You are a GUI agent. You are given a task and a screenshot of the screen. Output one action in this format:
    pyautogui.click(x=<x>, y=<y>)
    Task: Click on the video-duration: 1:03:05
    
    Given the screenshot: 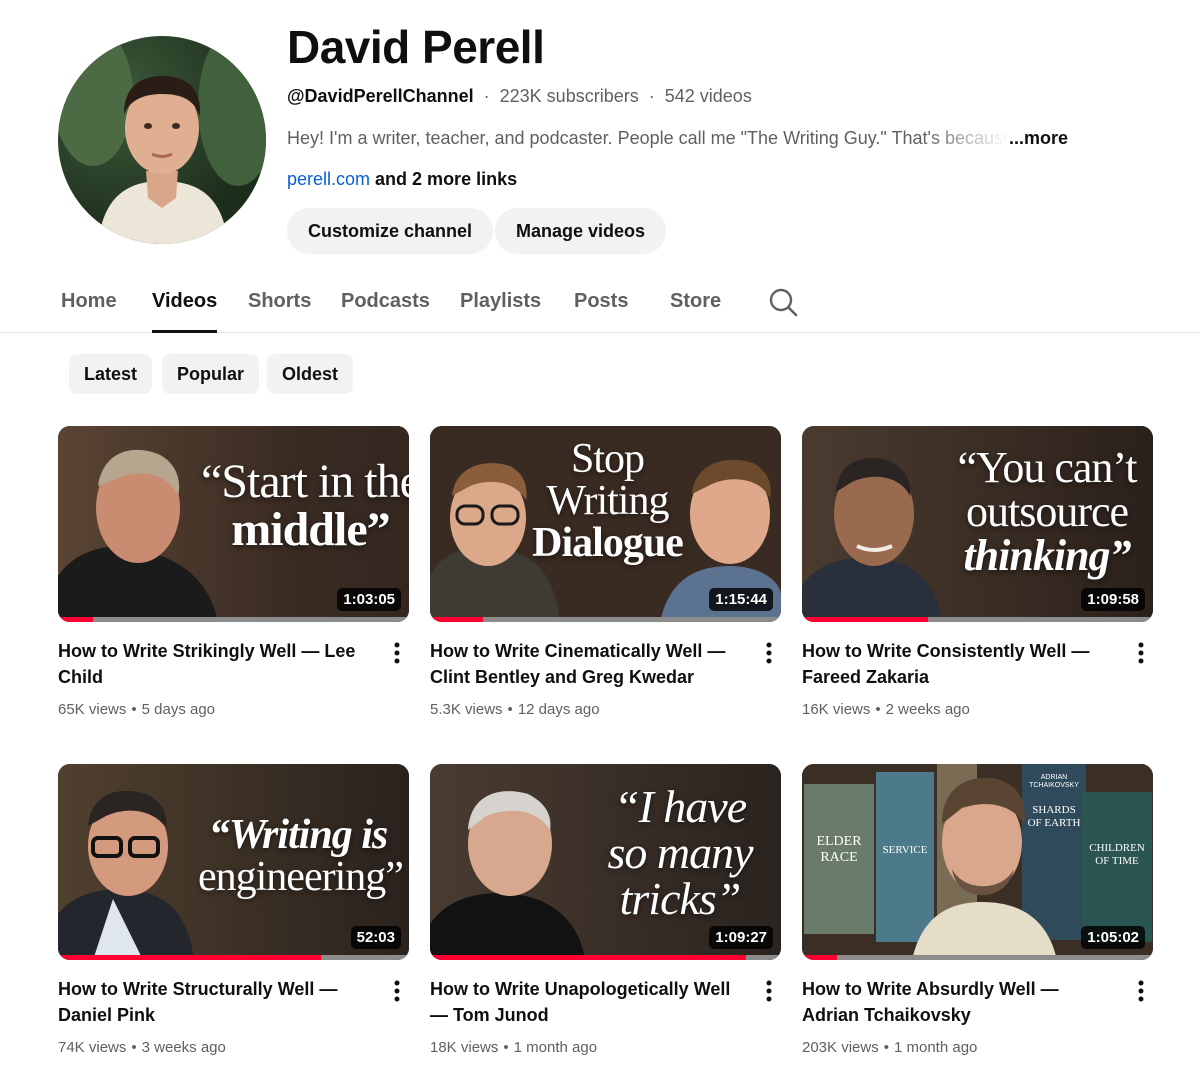 What is the action you would take?
    pyautogui.click(x=369, y=599)
    